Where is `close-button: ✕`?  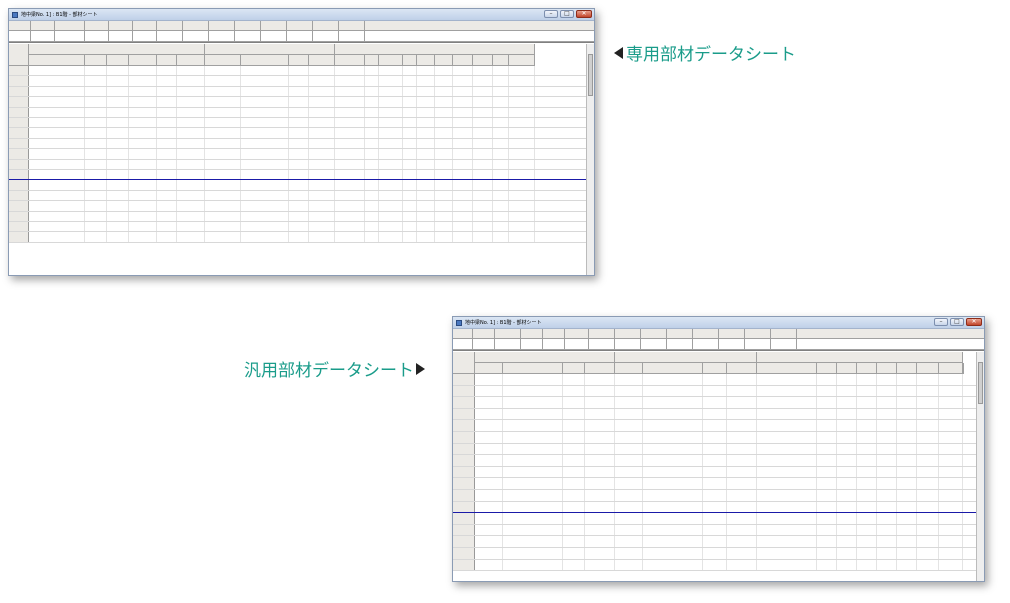
close-button: ✕ is located at coordinates (584, 14).